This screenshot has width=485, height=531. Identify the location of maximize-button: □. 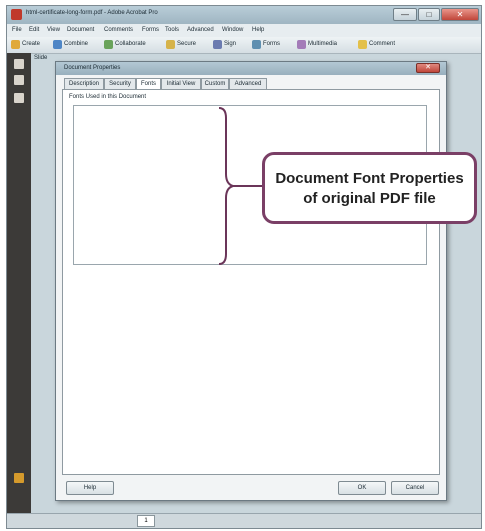
(429, 14).